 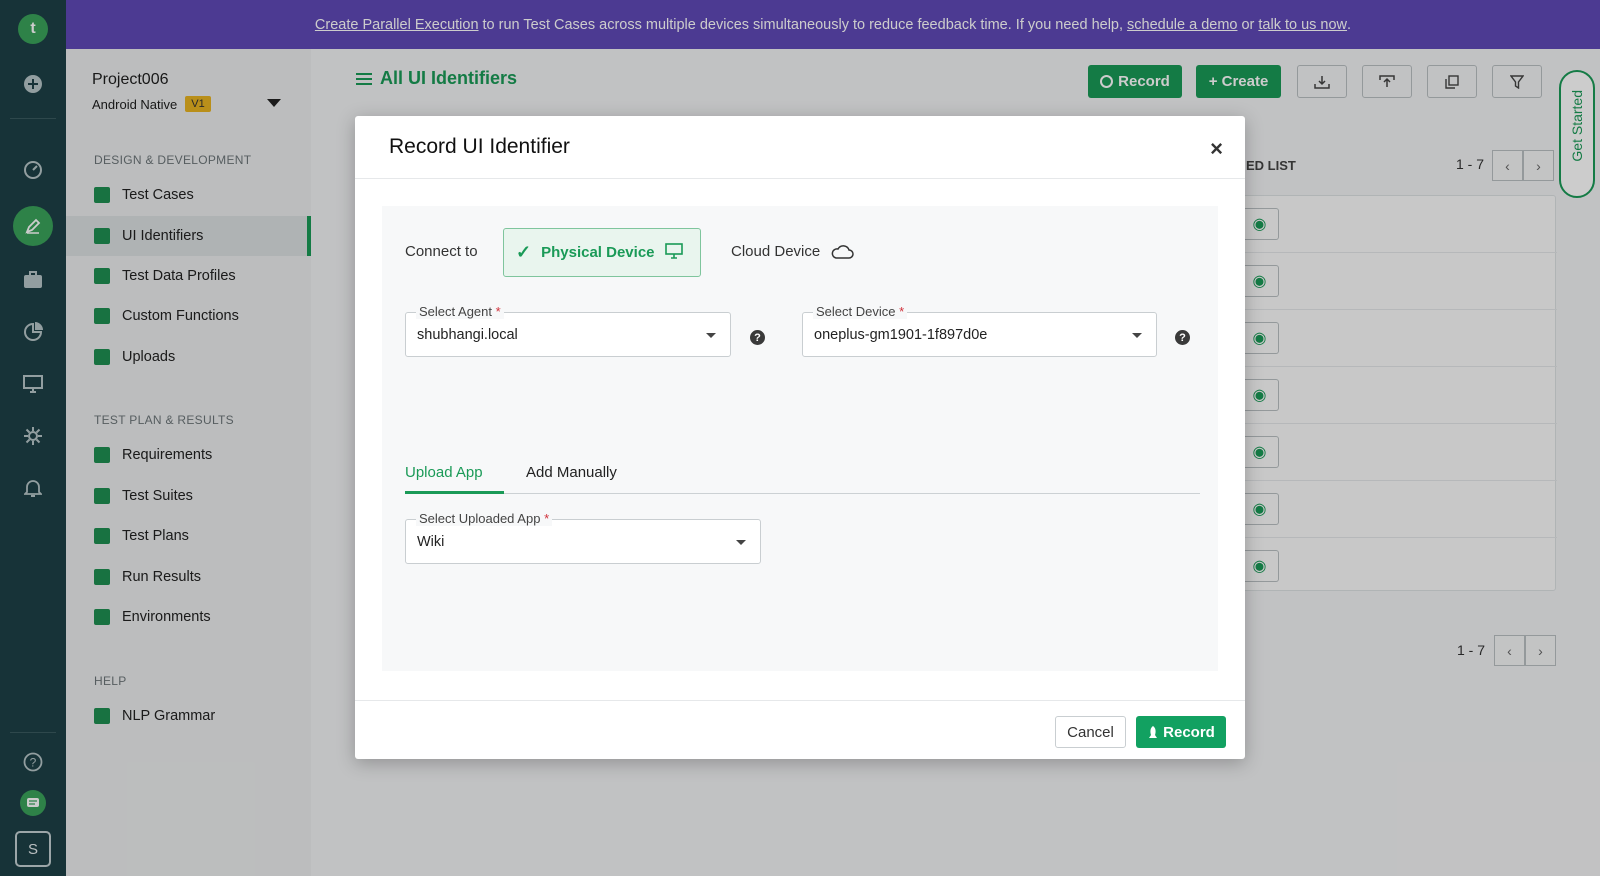 What do you see at coordinates (576, 479) in the screenshot?
I see `tab-add-manually: Add Manually` at bounding box center [576, 479].